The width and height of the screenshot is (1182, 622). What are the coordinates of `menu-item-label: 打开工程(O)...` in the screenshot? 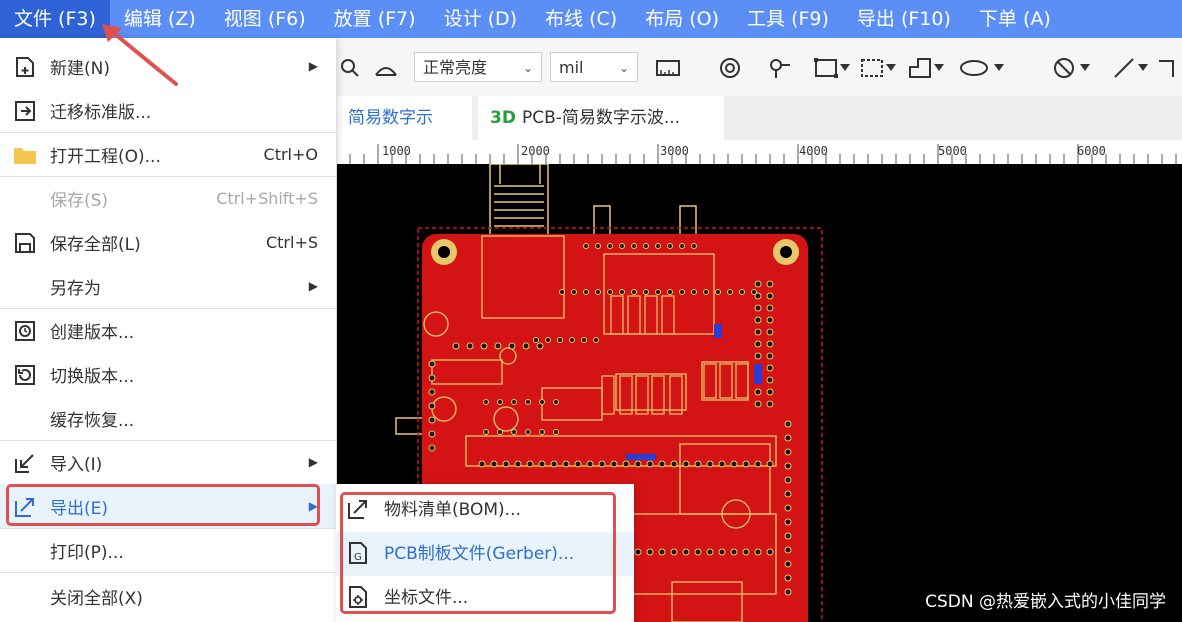 It's located at (105, 156).